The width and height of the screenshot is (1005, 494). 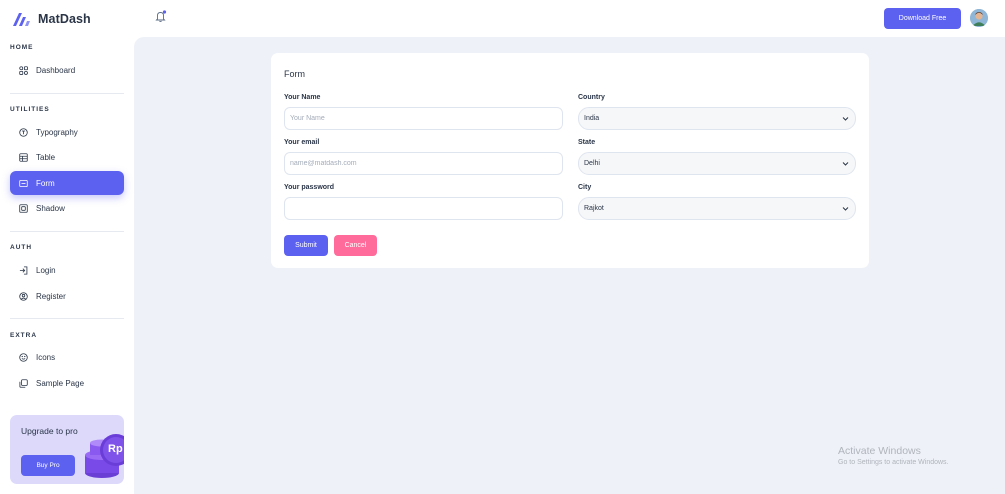 I want to click on email-label: Your email, so click(x=302, y=142).